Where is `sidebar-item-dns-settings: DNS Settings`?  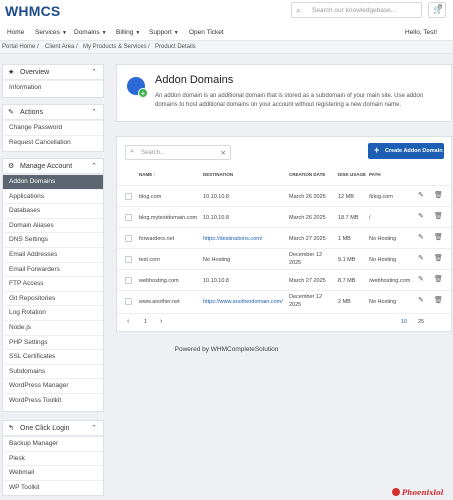
sidebar-item-dns-settings: DNS Settings is located at coordinates (53, 239).